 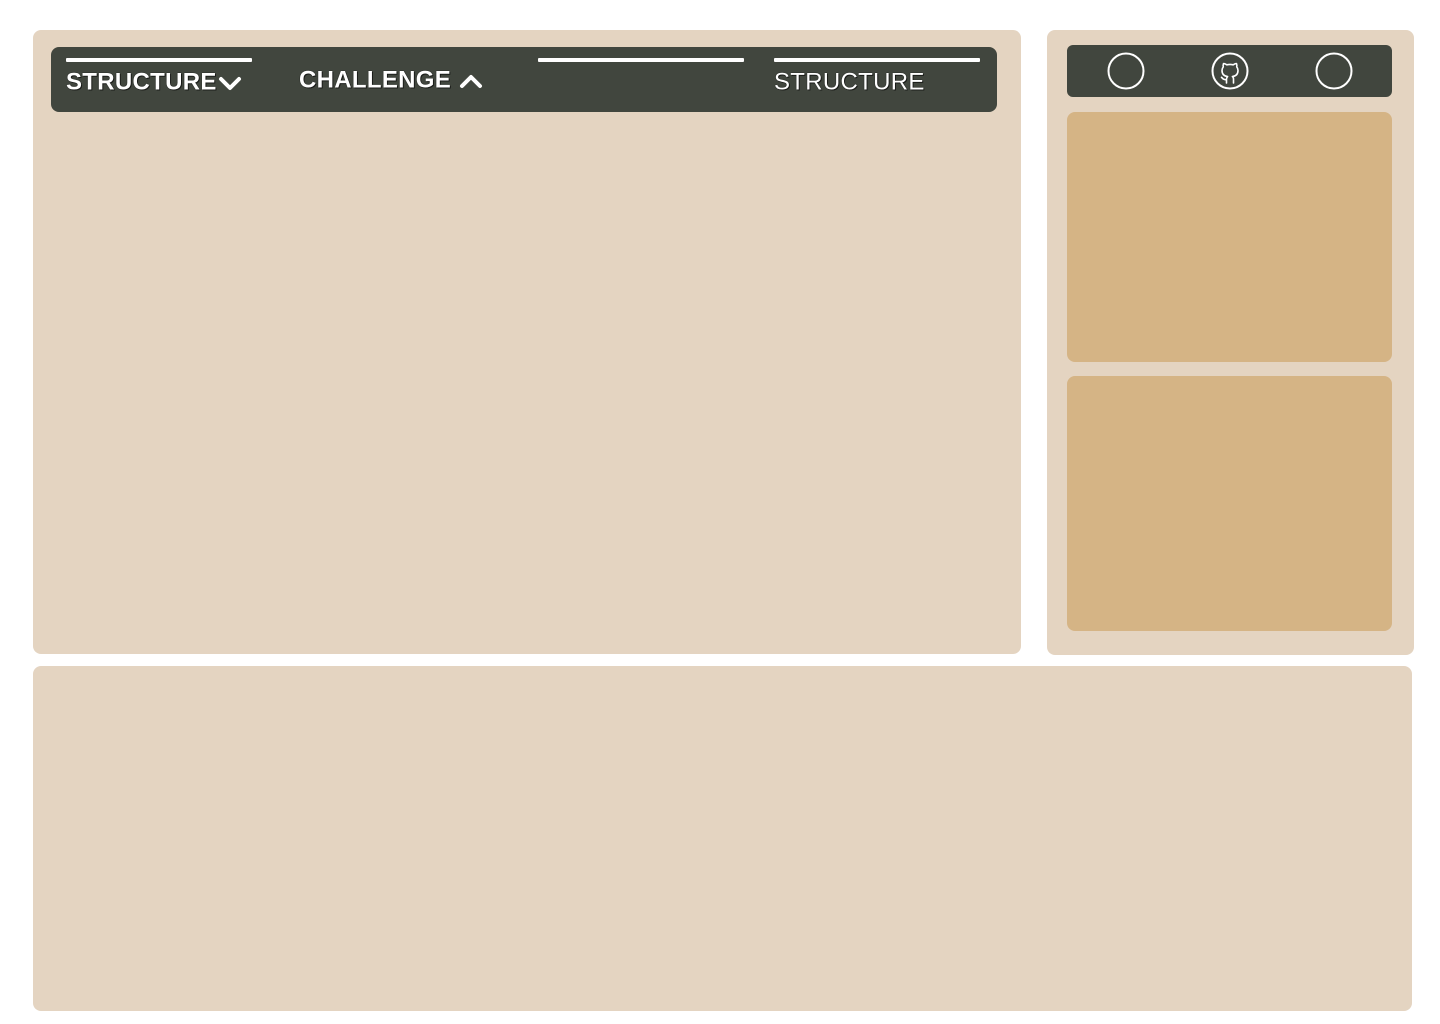 I want to click on nav-item-4-active-indicator, so click(x=877, y=60).